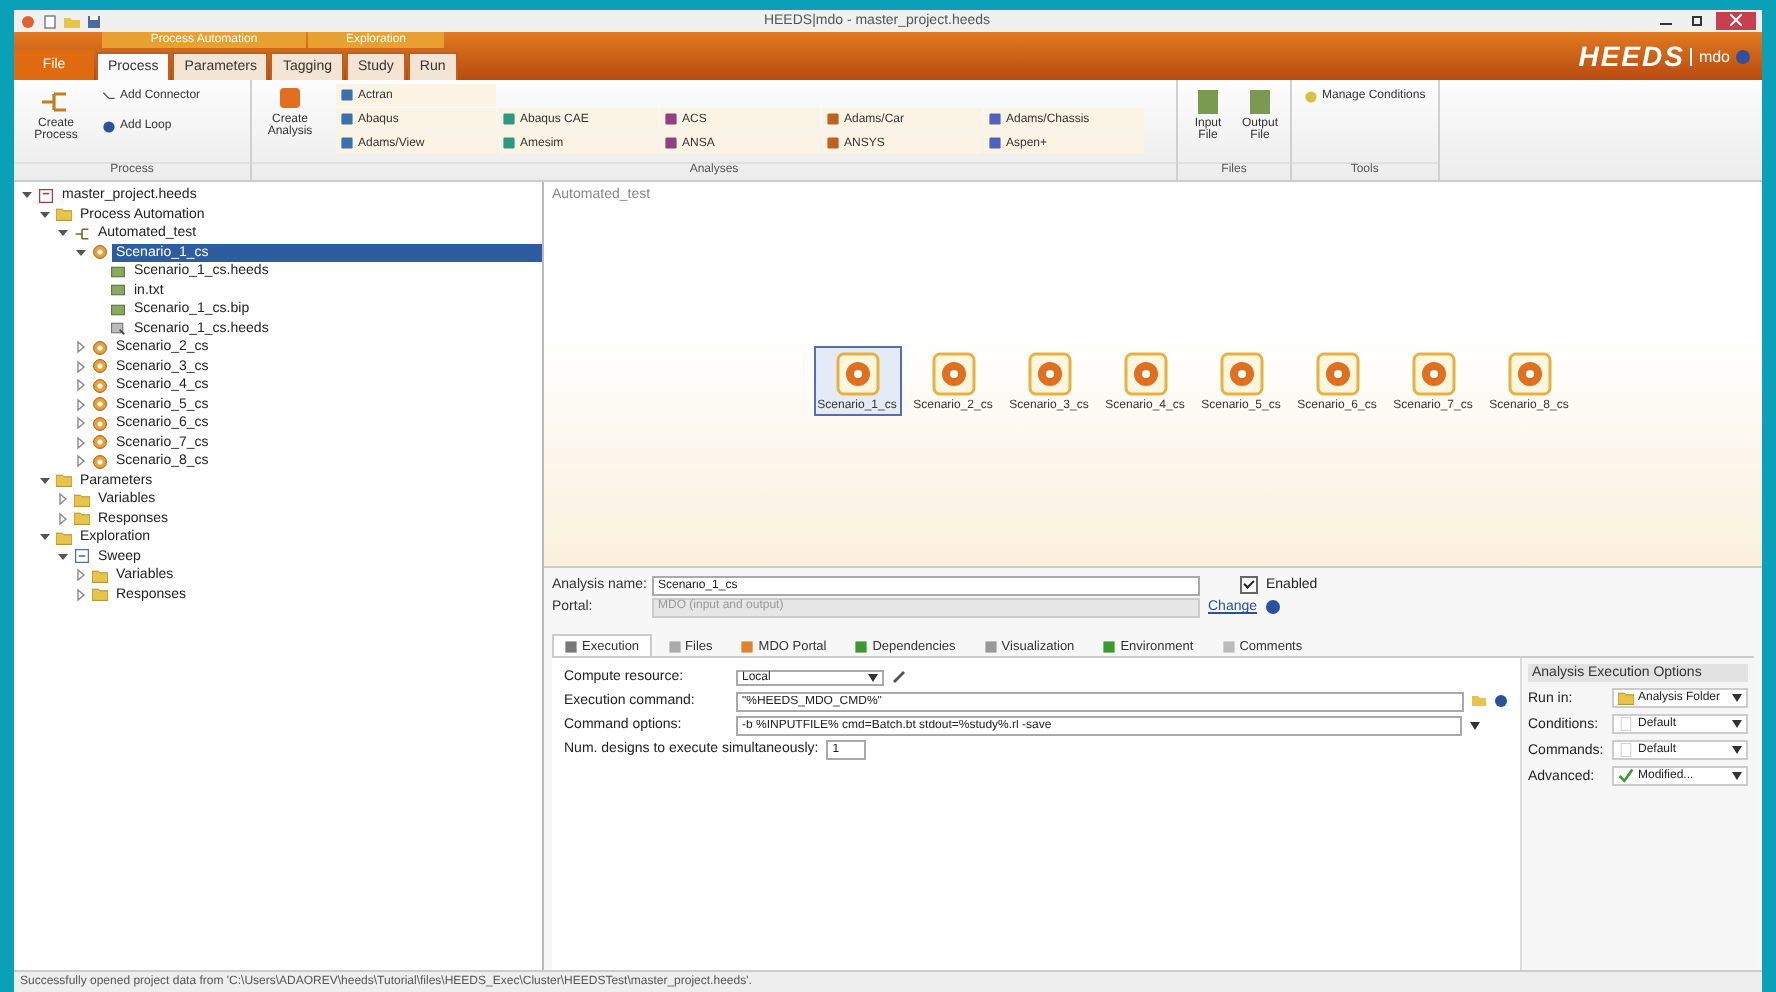 The height and width of the screenshot is (992, 1776). I want to click on new-file-icon, so click(50, 21).